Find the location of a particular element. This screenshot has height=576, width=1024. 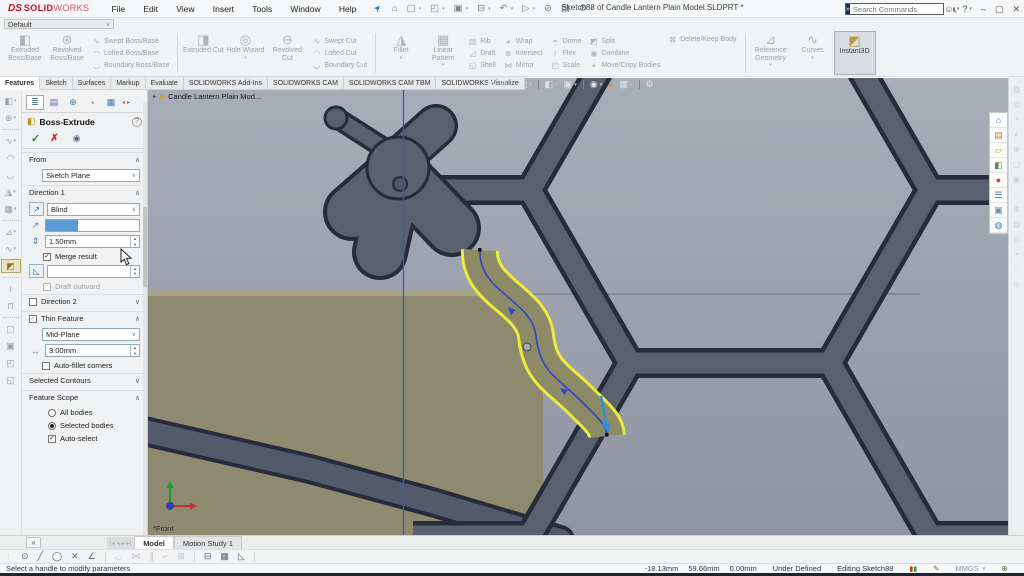

wrap-button: ◕ Wrap is located at coordinates (523, 41).